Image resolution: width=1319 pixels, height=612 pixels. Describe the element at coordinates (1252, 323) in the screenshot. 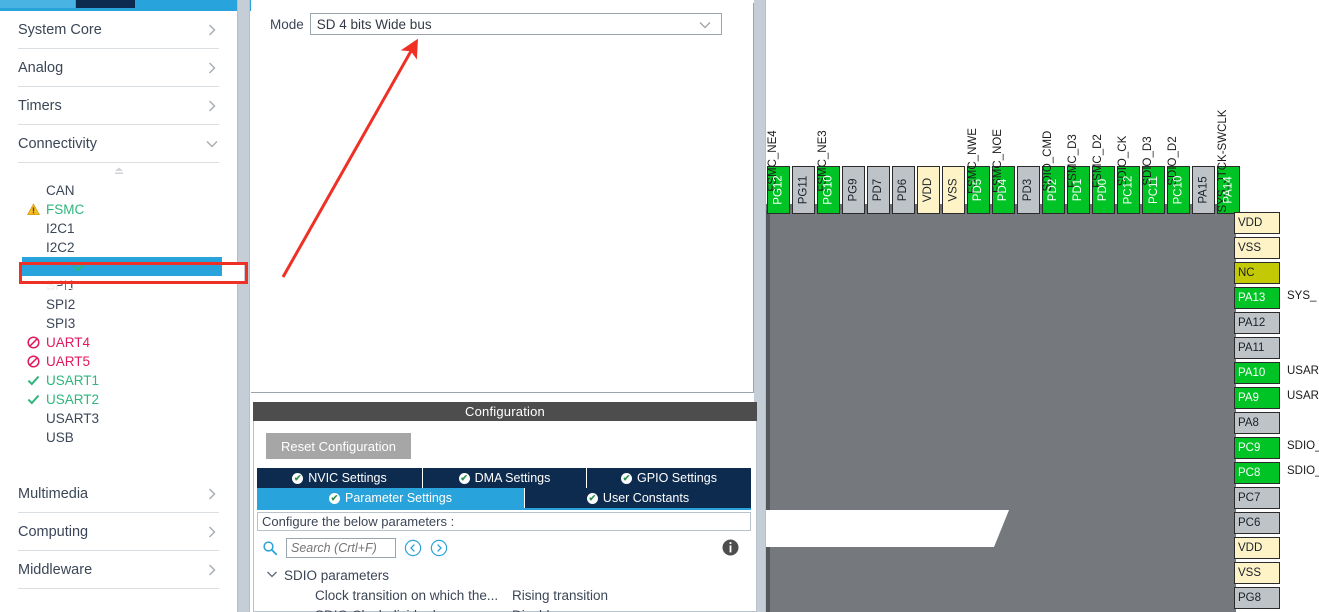

I see `pin-name: PA12` at that location.